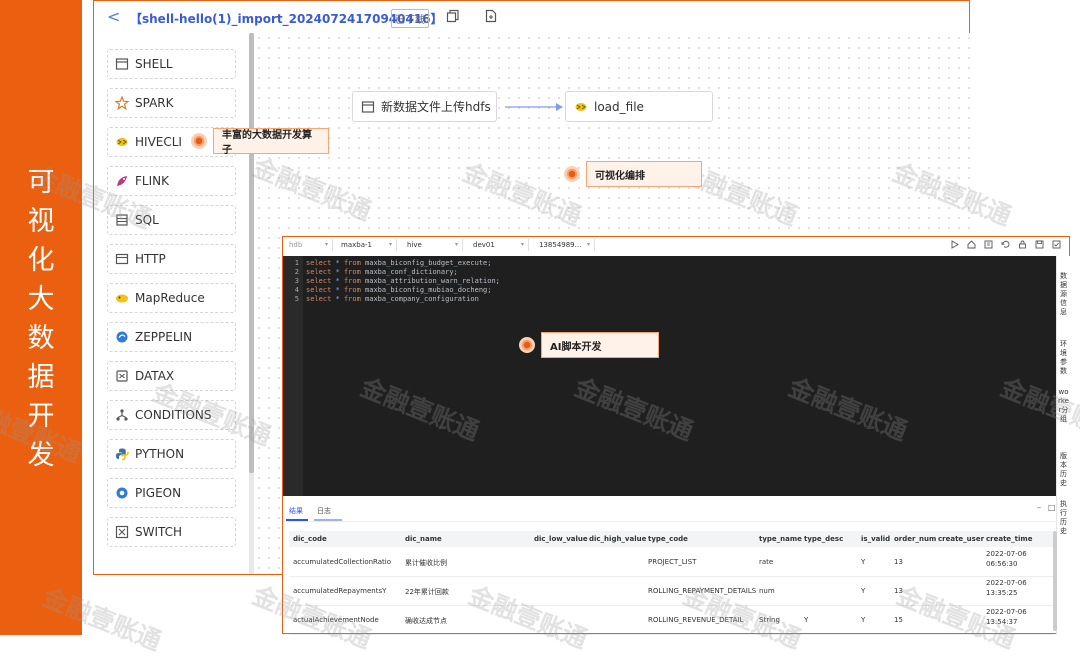 This screenshot has height=658, width=1080. I want to click on palette-item-http: HTTP, so click(171, 259).